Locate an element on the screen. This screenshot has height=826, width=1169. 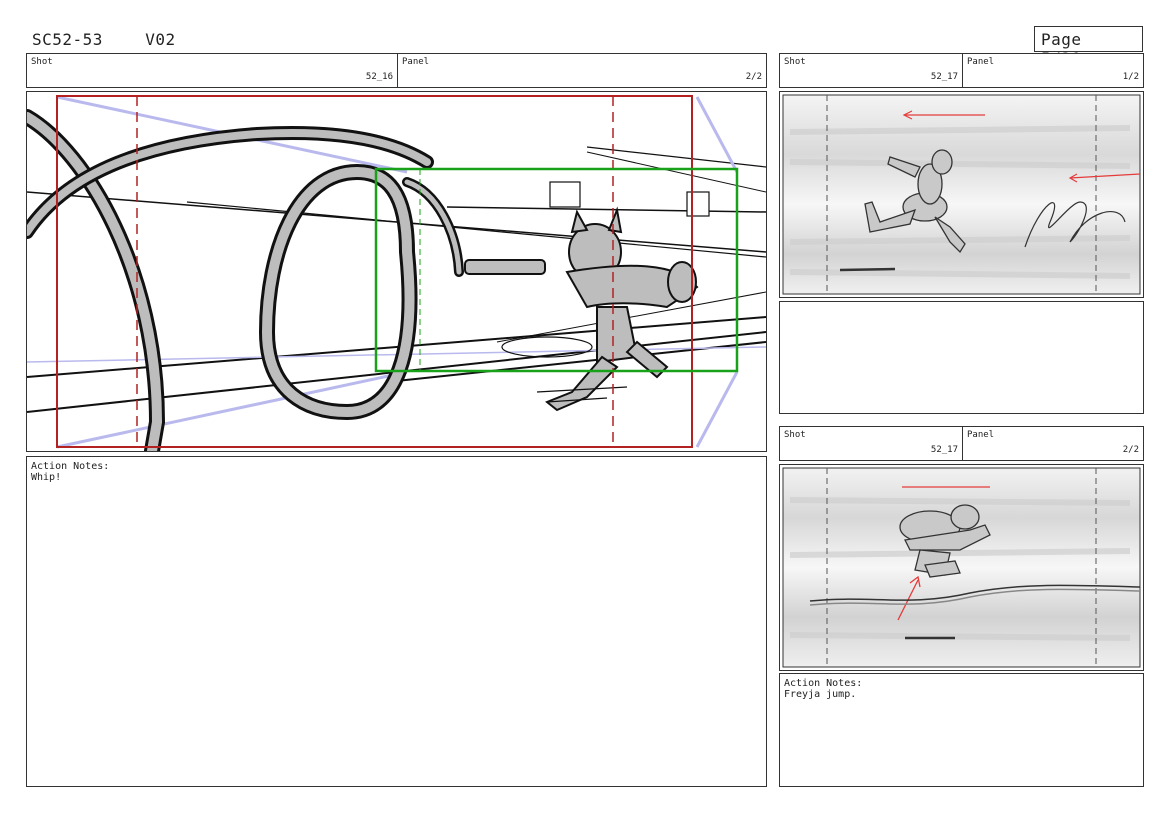
right-bottom-shot-header: Shot 52_17 Panel 2/2 is located at coordinates (961, 443).